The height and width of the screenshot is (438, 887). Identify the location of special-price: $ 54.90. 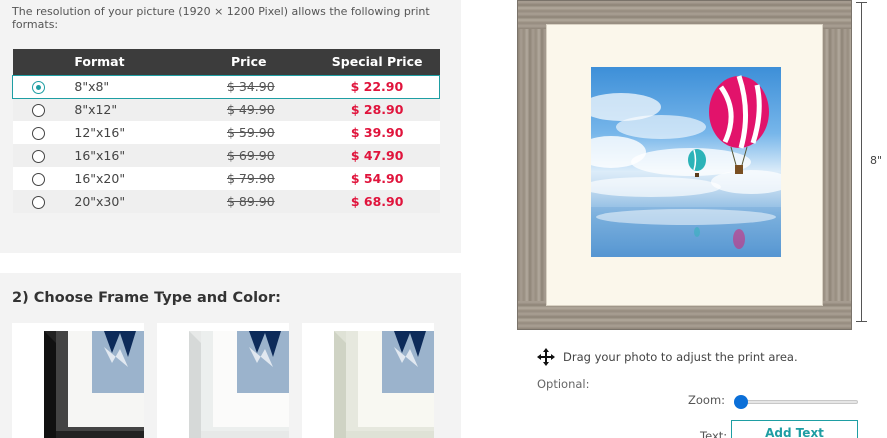
(377, 178).